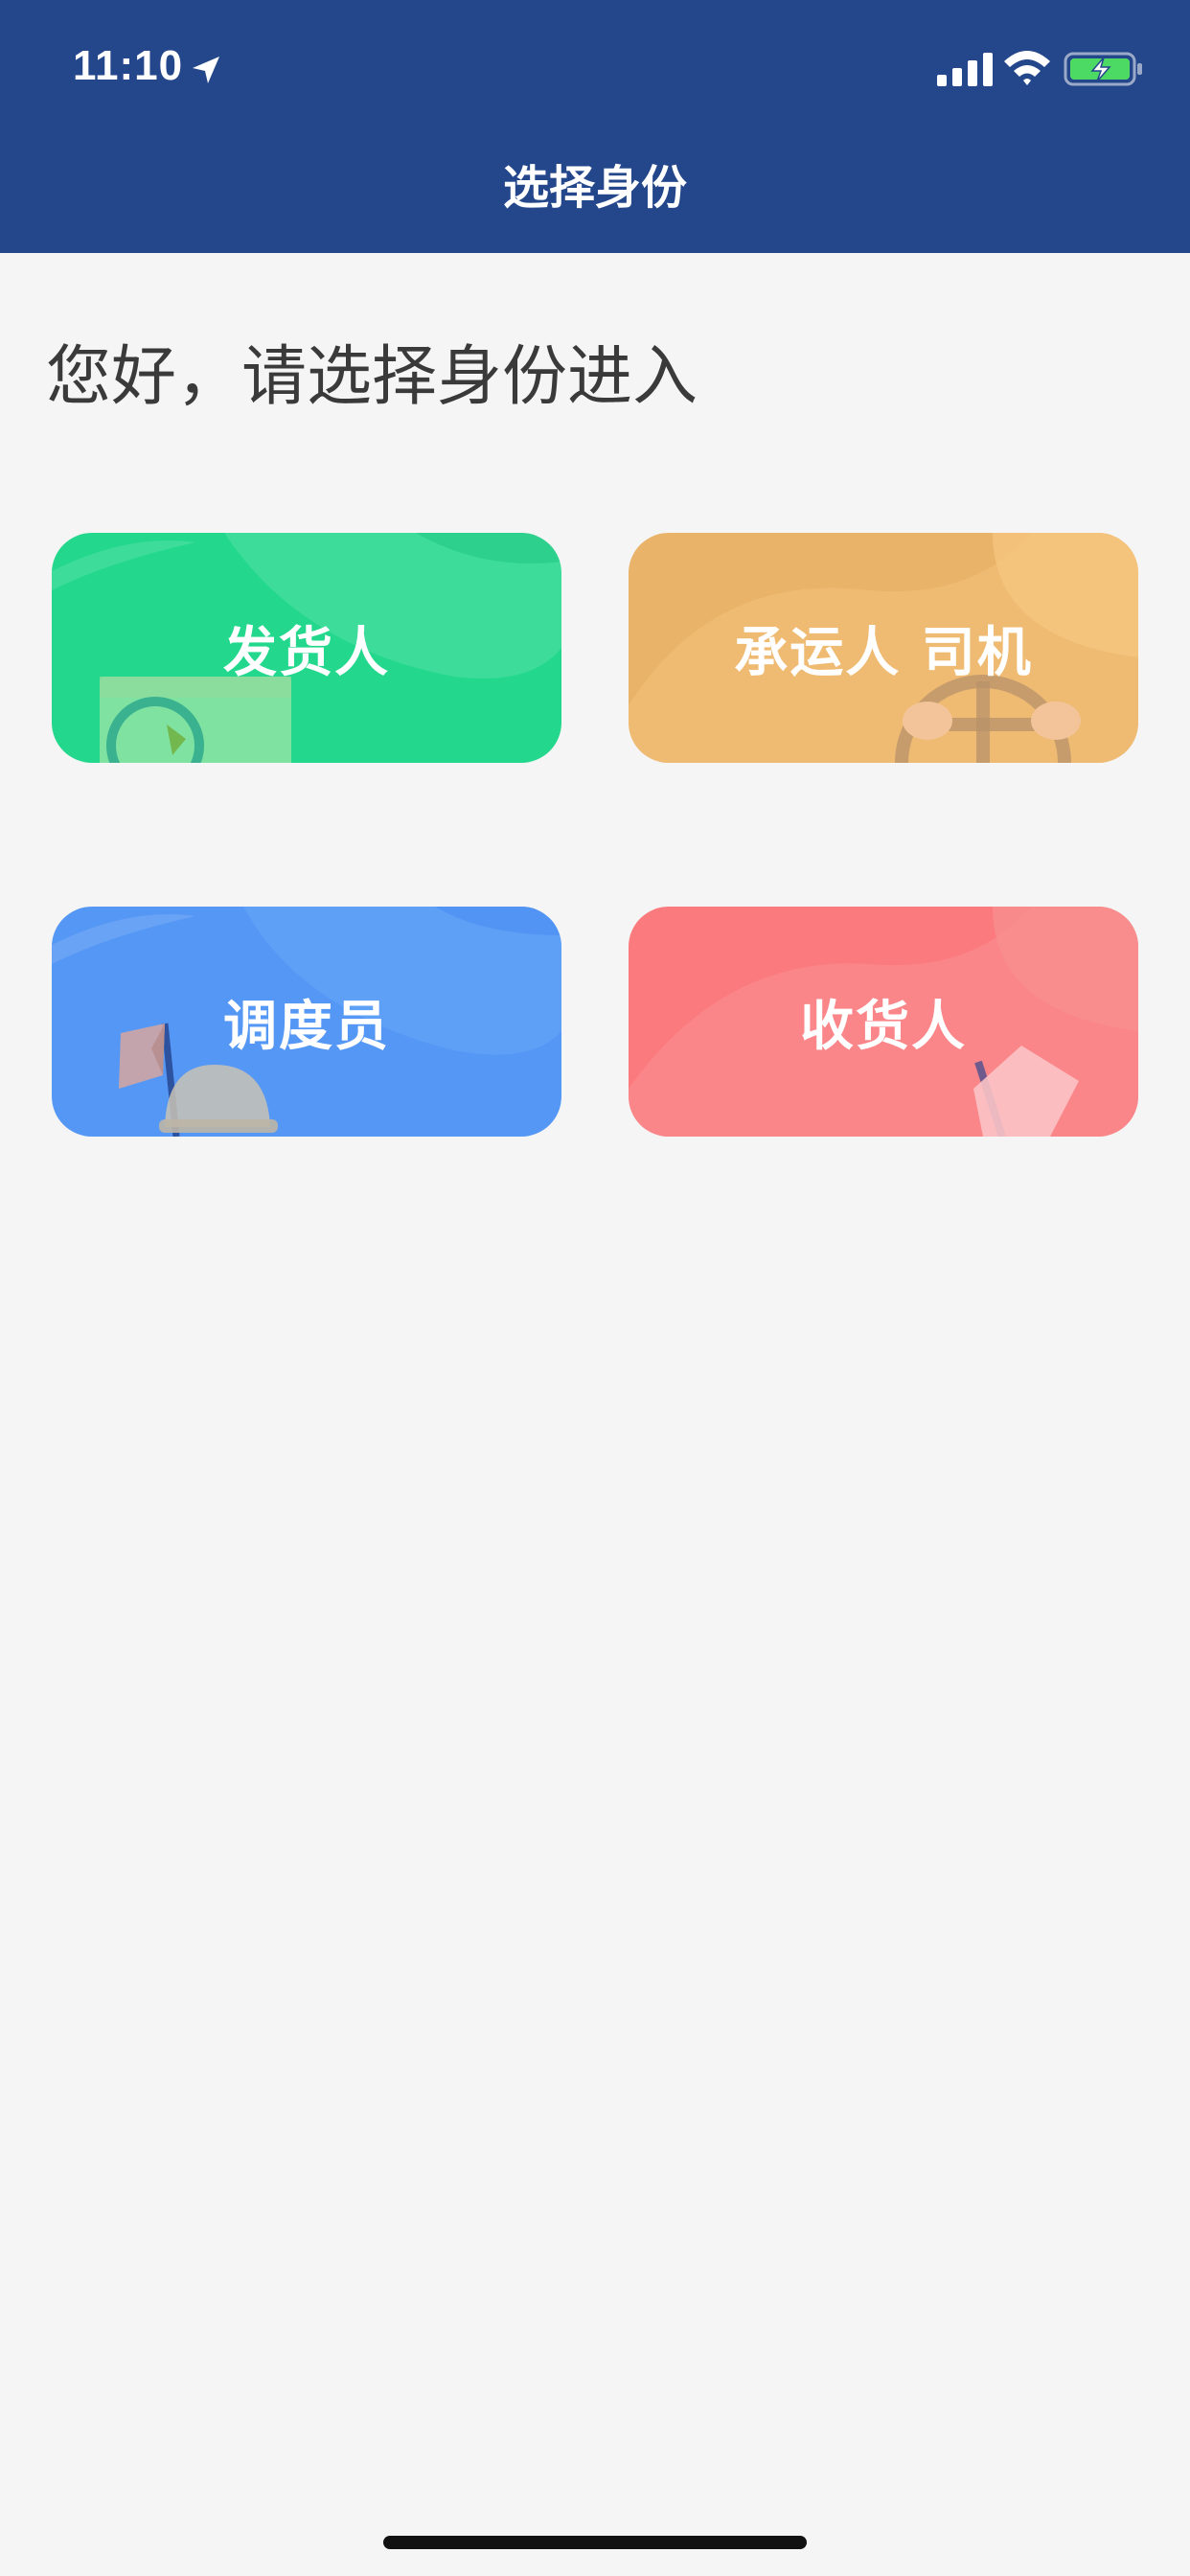 The height and width of the screenshot is (2576, 1190). I want to click on greeting-text: 您好，请选择身份进入, so click(372, 377).